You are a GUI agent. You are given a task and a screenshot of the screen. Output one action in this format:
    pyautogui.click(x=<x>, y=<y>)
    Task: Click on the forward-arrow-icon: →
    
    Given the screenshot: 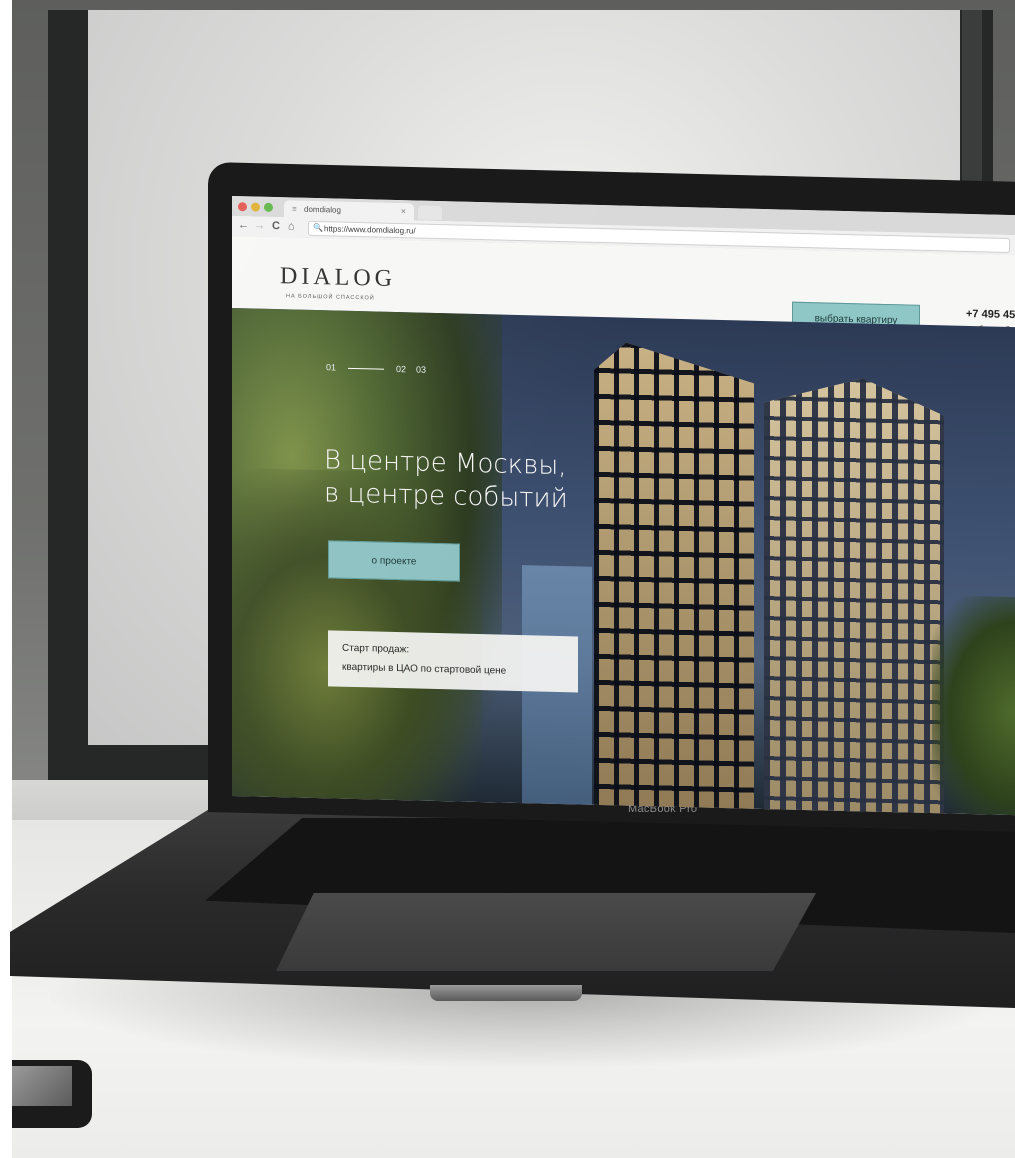 What is the action you would take?
    pyautogui.click(x=259, y=226)
    